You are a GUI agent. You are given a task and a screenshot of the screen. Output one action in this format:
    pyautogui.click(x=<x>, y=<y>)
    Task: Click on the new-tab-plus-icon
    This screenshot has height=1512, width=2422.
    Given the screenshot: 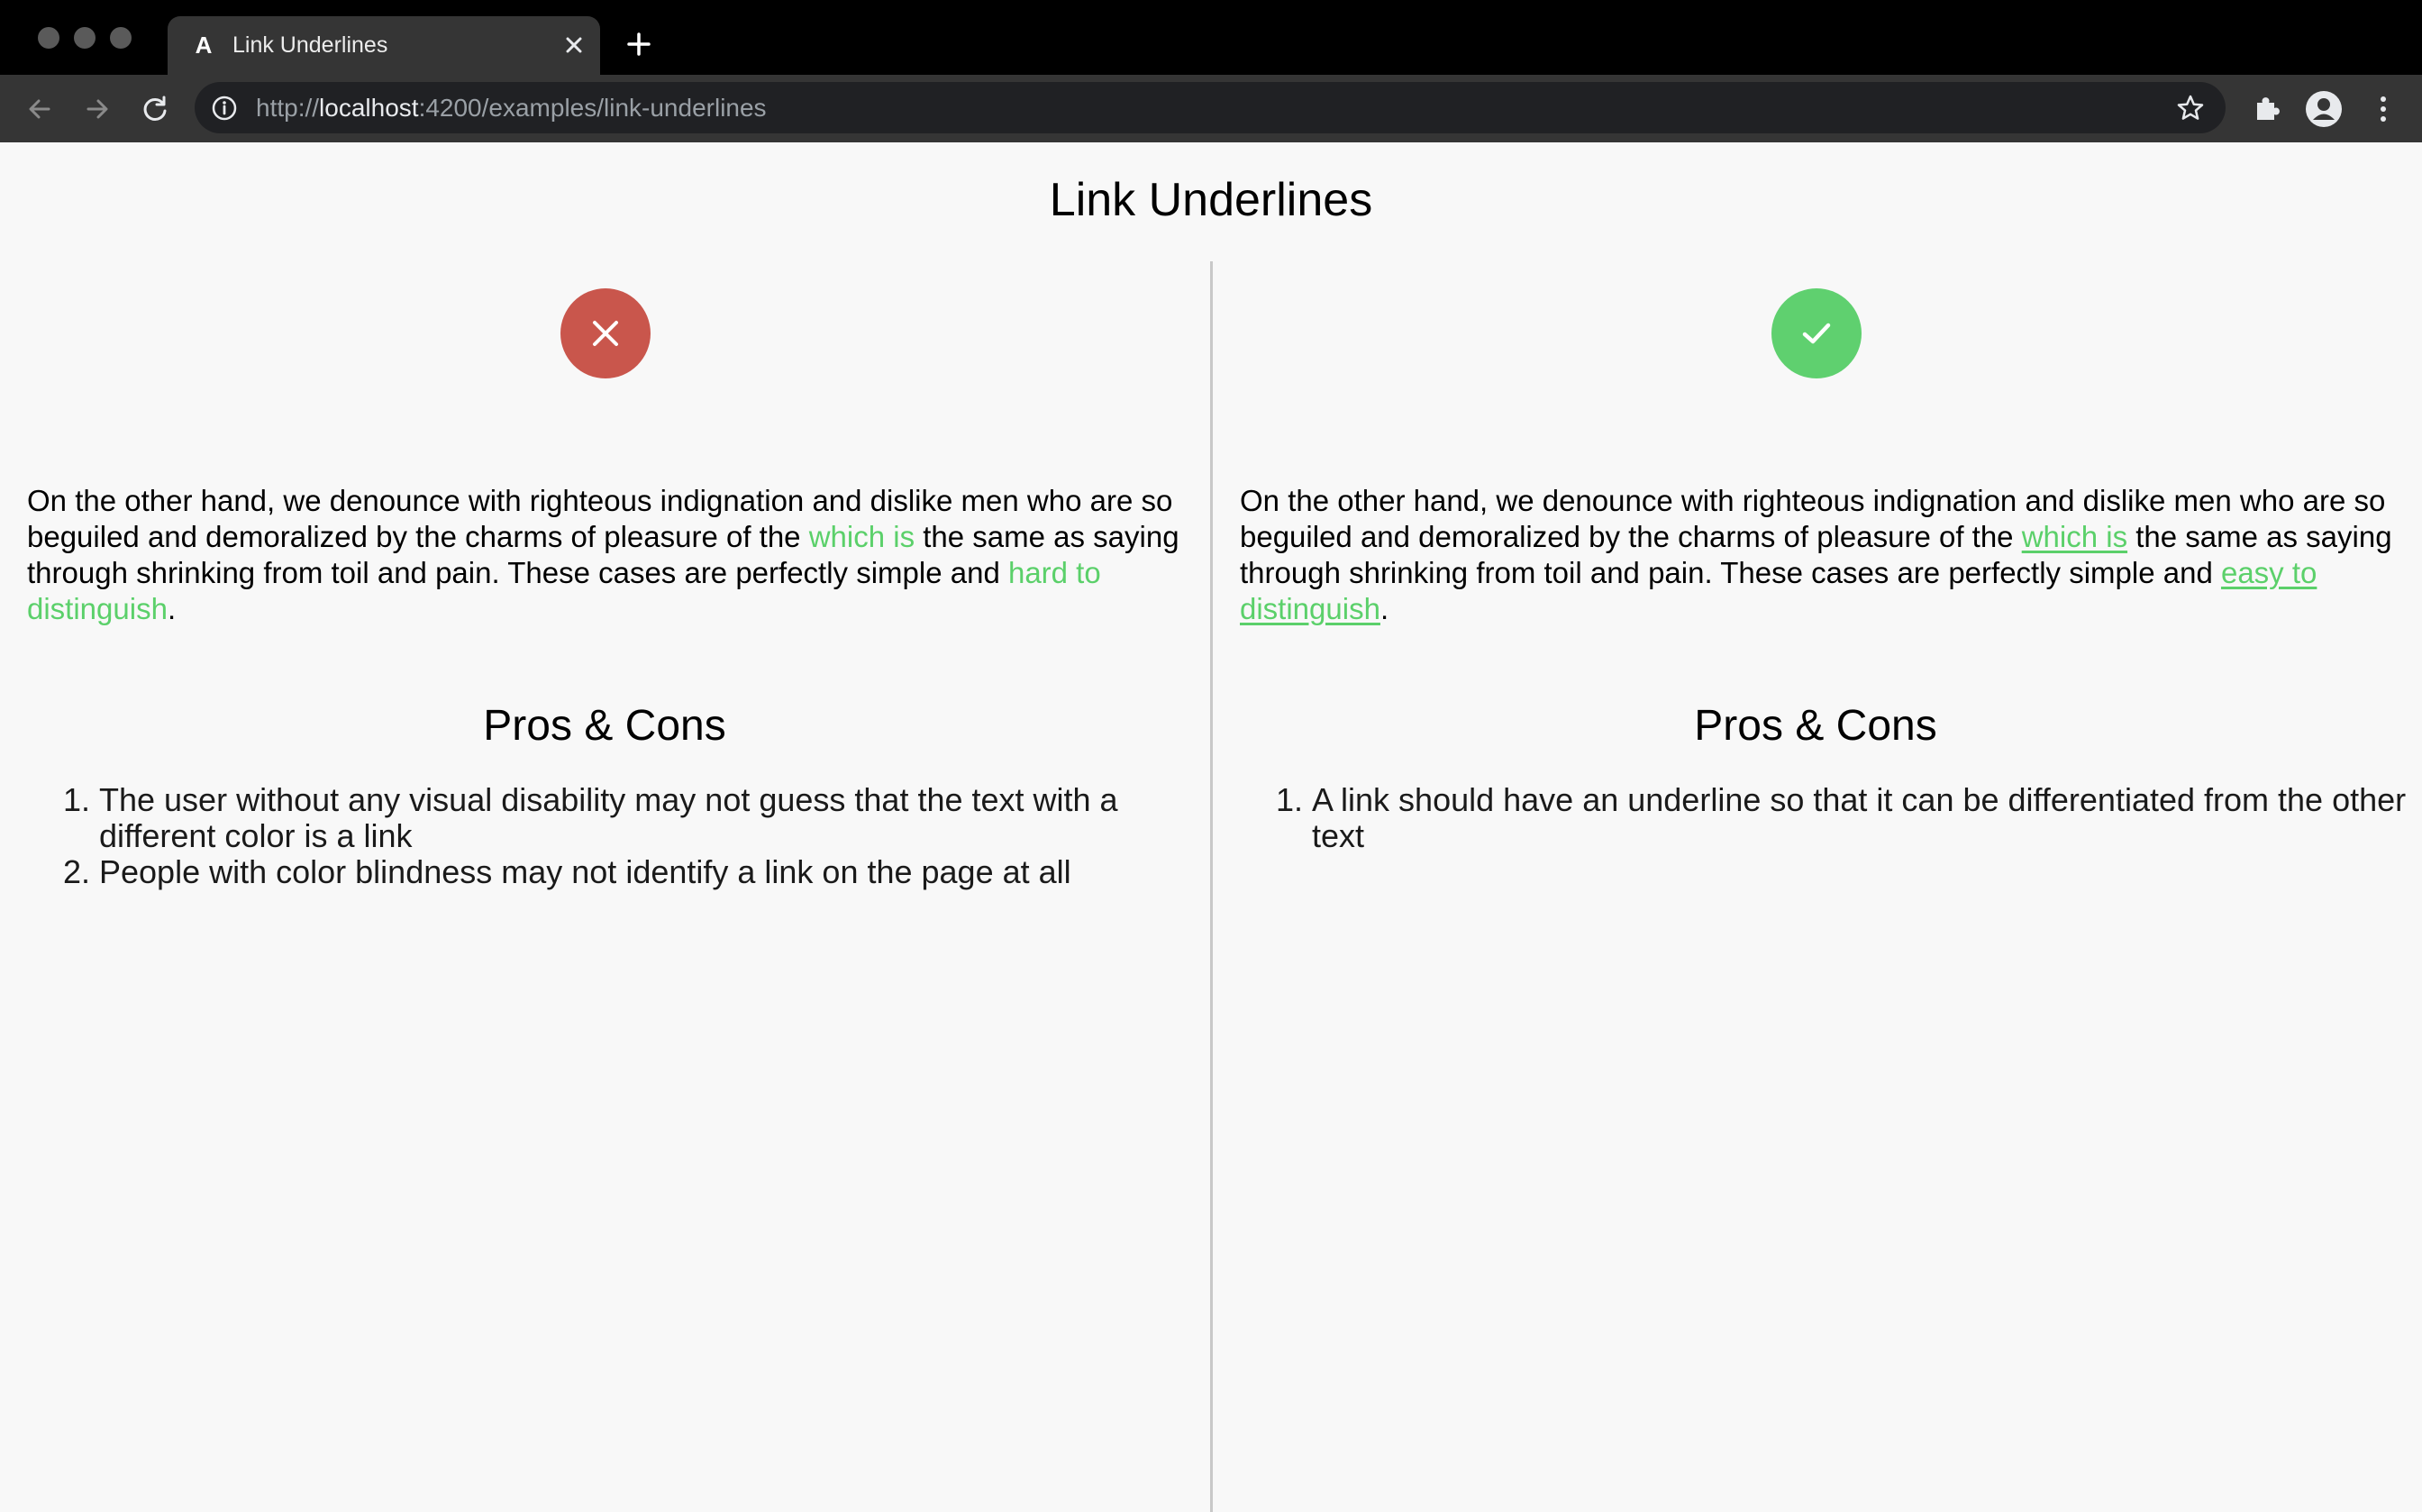 What is the action you would take?
    pyautogui.click(x=639, y=44)
    